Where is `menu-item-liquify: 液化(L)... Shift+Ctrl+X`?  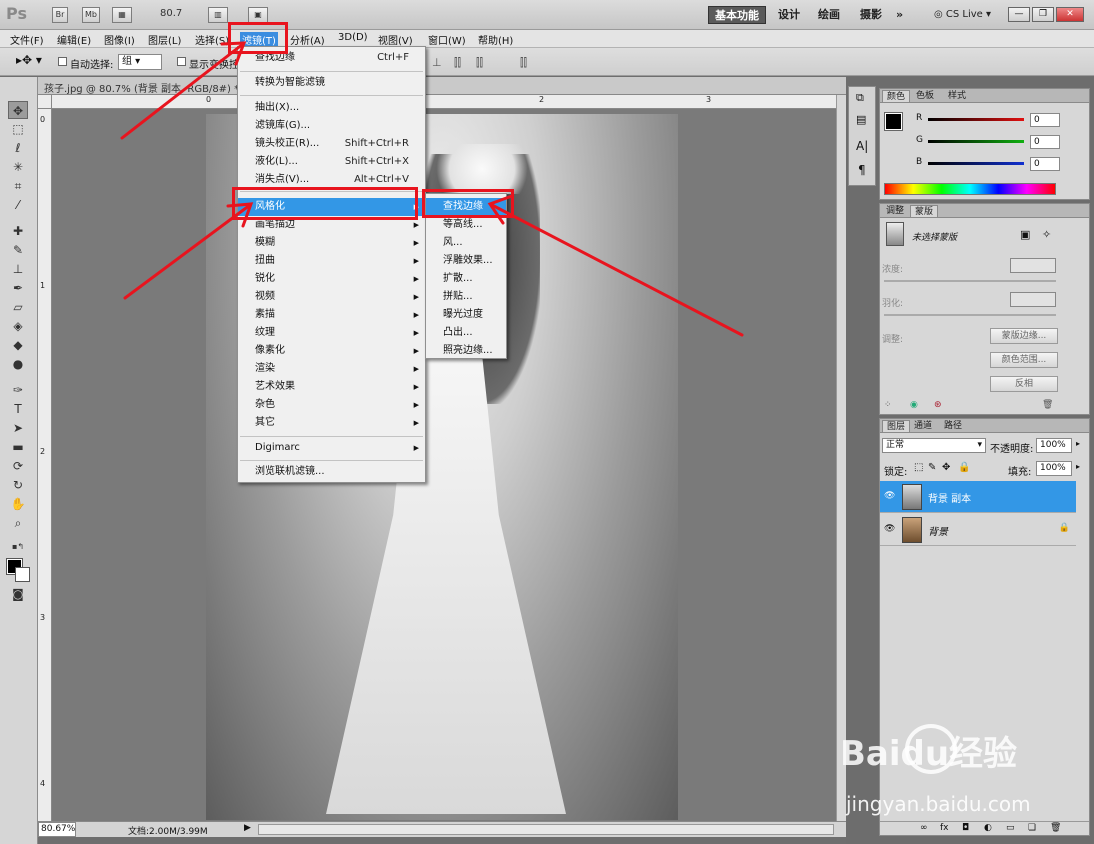 menu-item-liquify: 液化(L)... Shift+Ctrl+X is located at coordinates (331, 162).